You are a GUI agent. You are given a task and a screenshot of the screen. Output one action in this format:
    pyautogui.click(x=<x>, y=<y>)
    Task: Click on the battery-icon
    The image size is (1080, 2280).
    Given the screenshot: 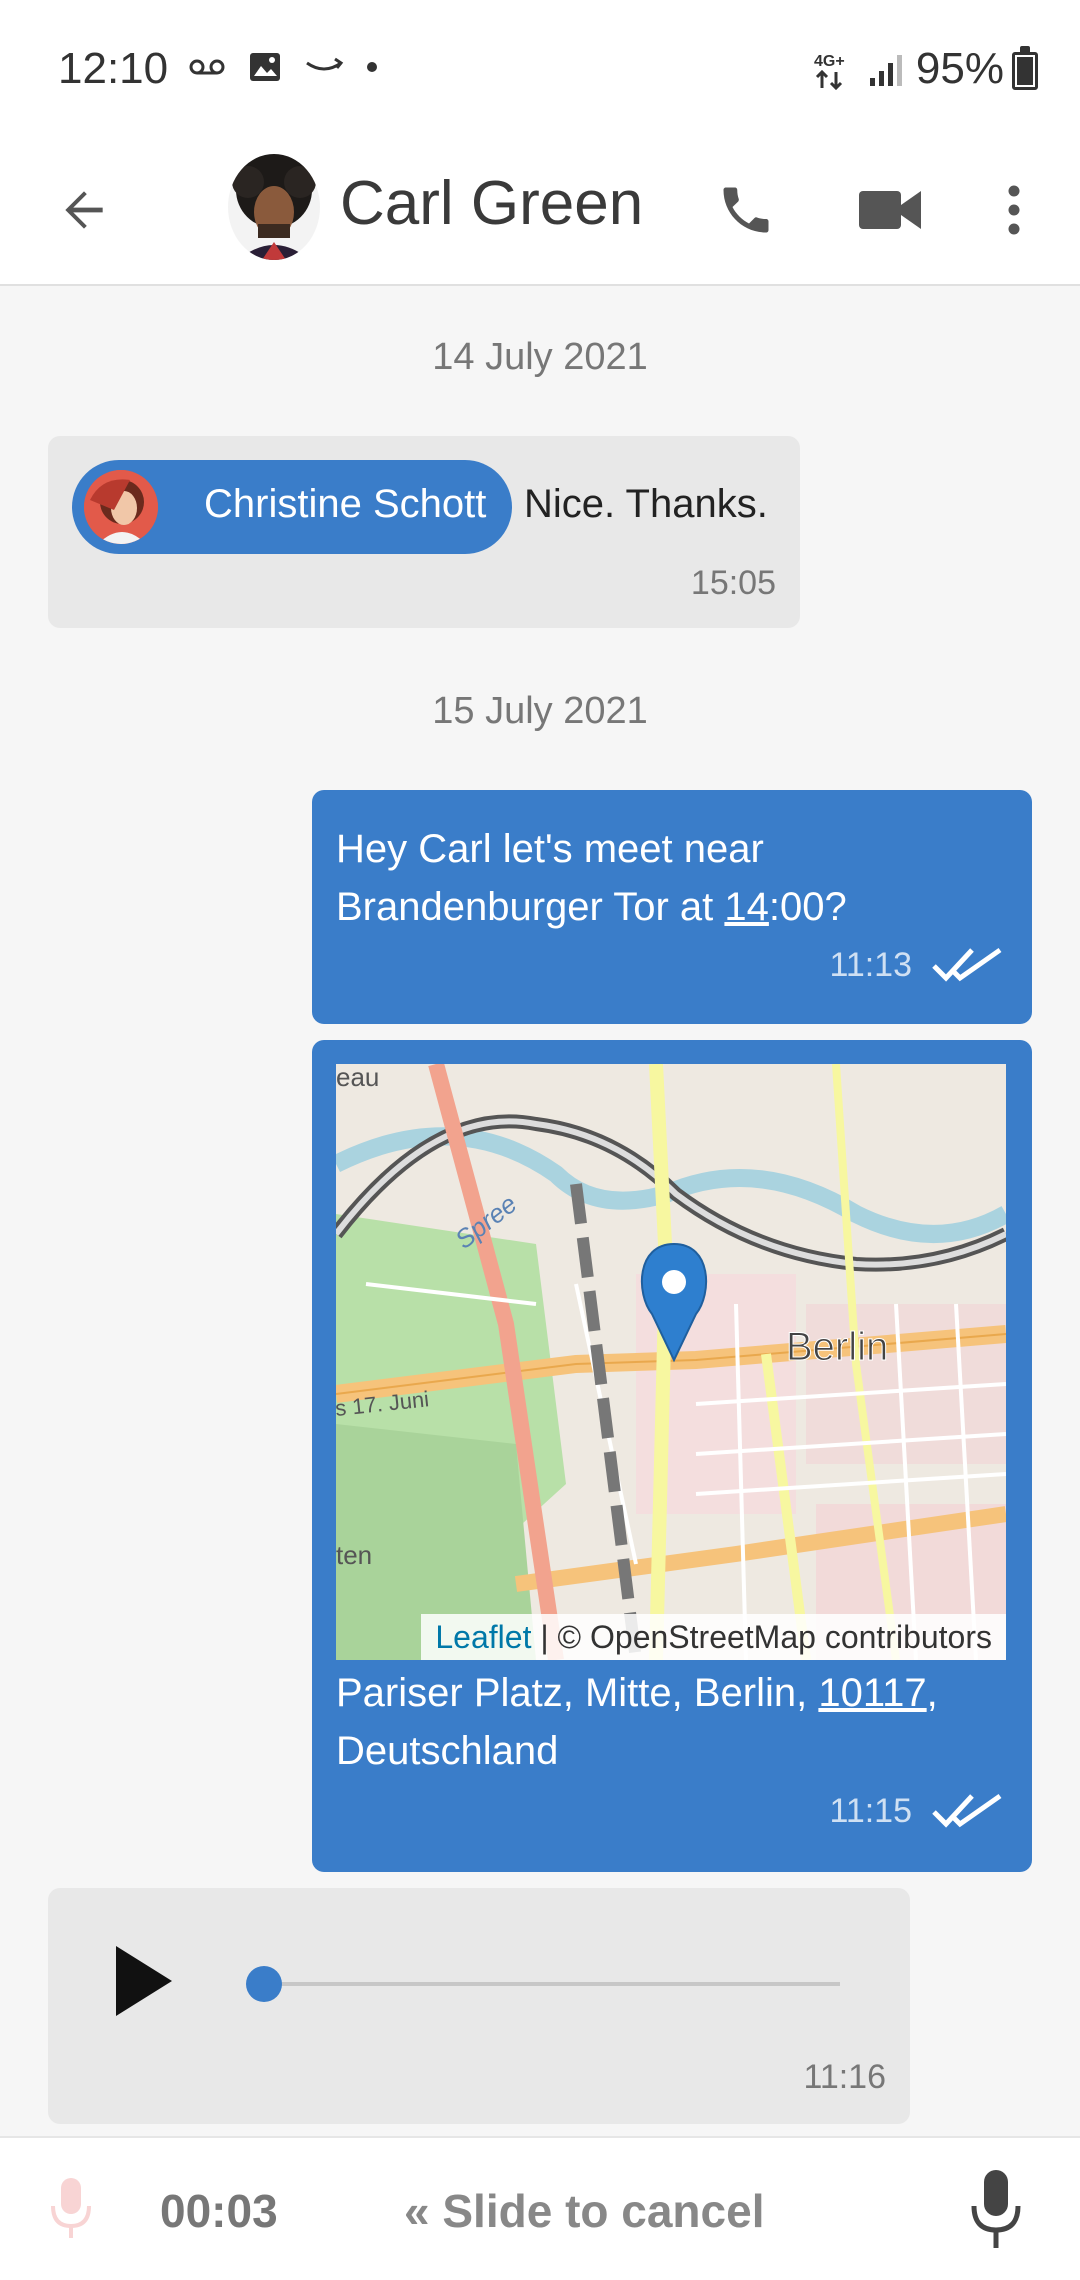 What is the action you would take?
    pyautogui.click(x=1025, y=68)
    